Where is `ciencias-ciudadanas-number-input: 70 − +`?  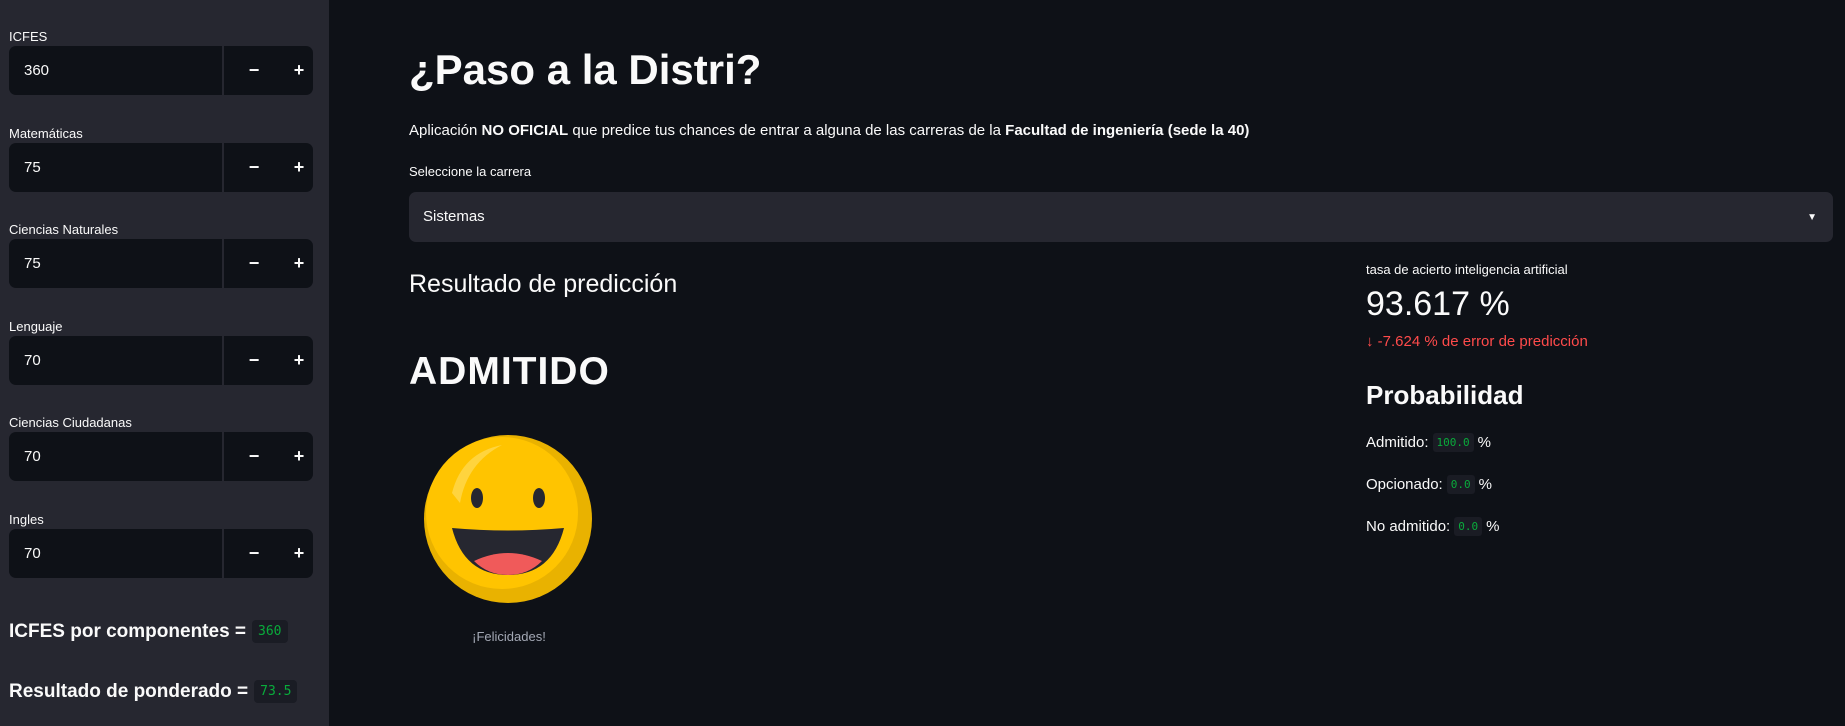
ciencias-ciudadanas-number-input: 70 − + is located at coordinates (161, 456).